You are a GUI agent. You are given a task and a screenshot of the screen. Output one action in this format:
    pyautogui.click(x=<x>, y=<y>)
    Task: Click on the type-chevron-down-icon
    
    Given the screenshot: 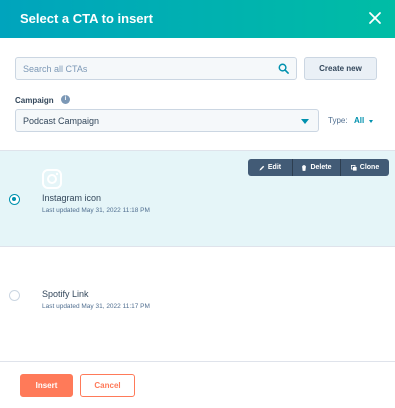 What is the action you would take?
    pyautogui.click(x=371, y=121)
    